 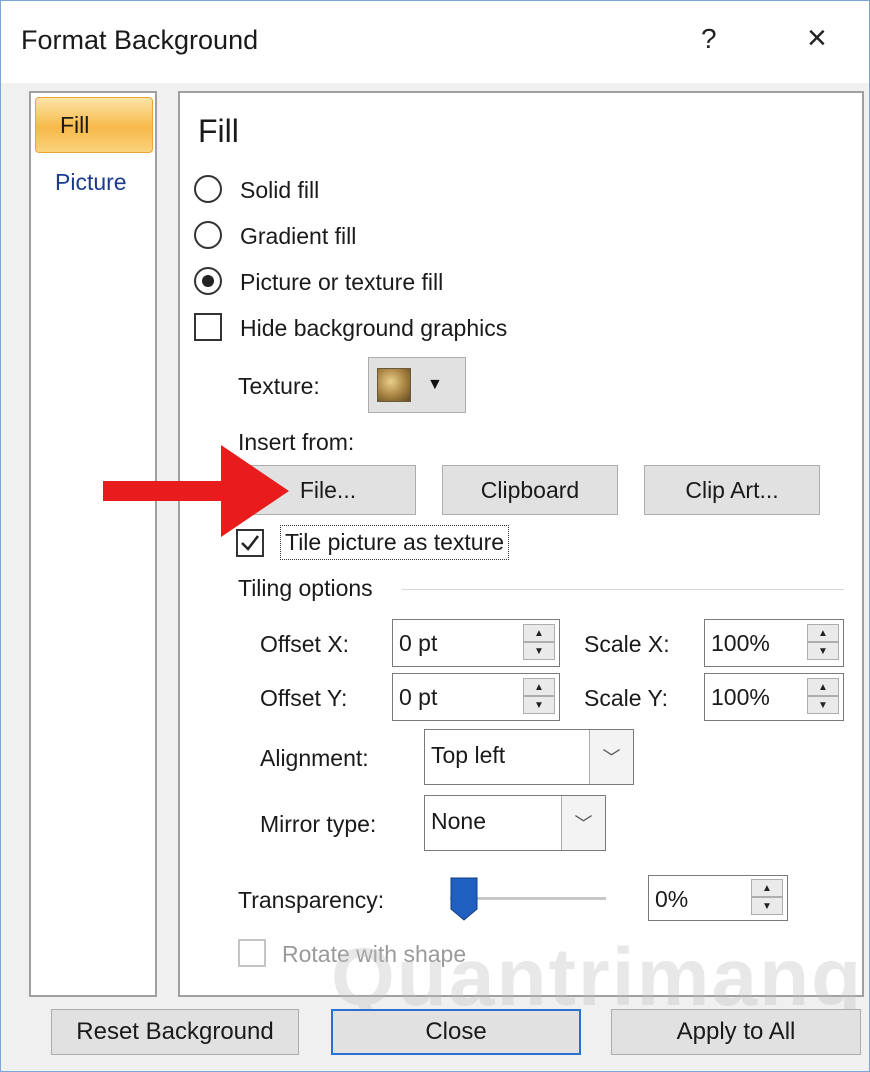 I want to click on scale-x-label: Scale X:, so click(x=627, y=644).